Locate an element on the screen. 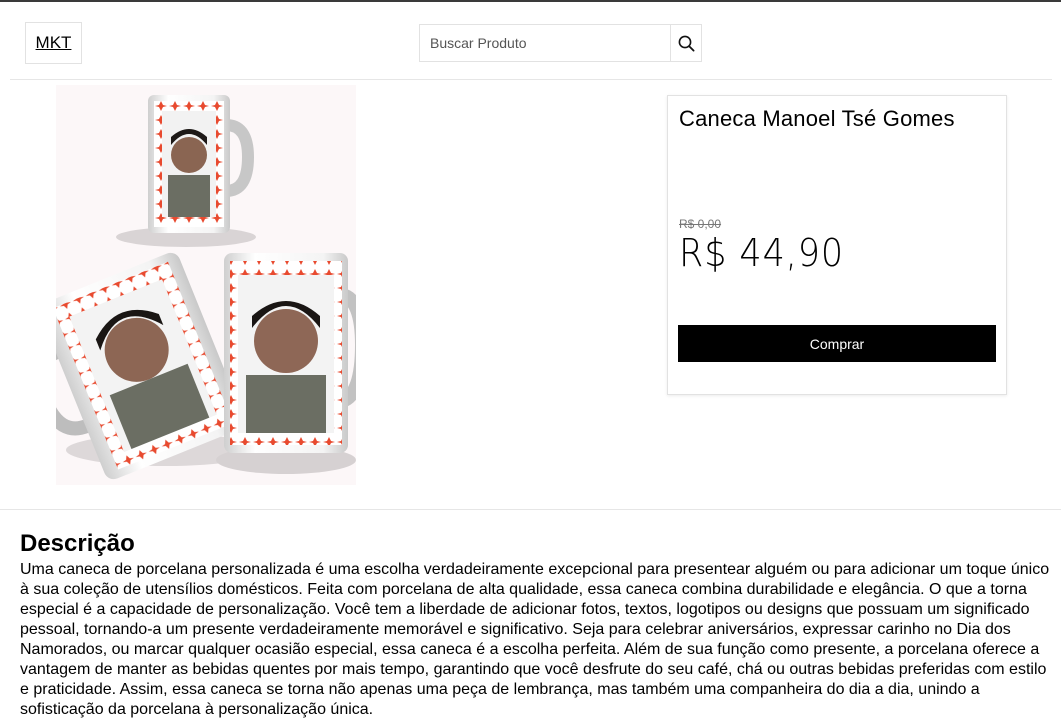 This screenshot has width=1061, height=722. description-heading: Descrição is located at coordinates (77, 543).